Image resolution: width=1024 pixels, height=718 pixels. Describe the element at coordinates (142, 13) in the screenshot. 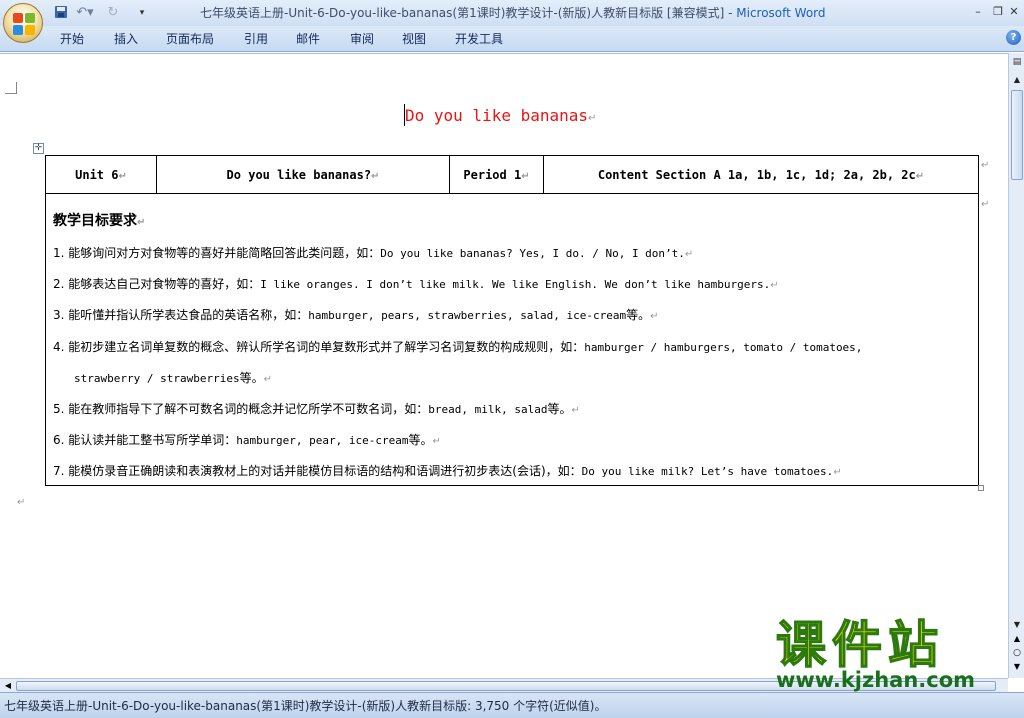

I see `customize-quick-access-icon: ▾` at that location.